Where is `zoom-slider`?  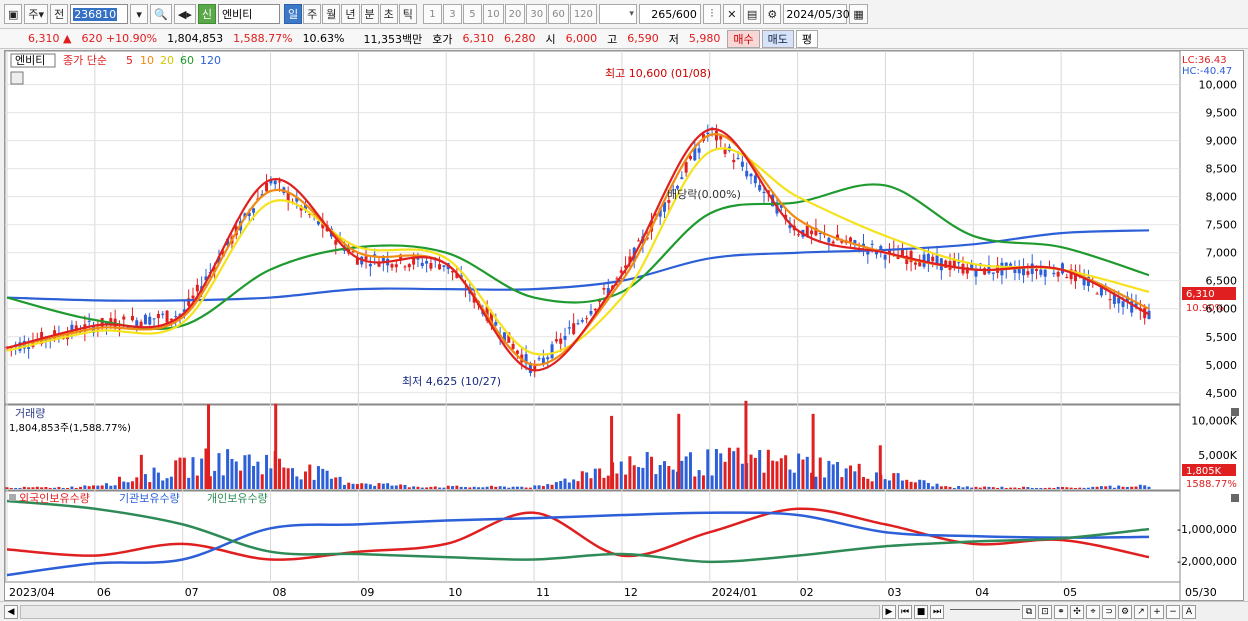
zoom-slider is located at coordinates (985, 611).